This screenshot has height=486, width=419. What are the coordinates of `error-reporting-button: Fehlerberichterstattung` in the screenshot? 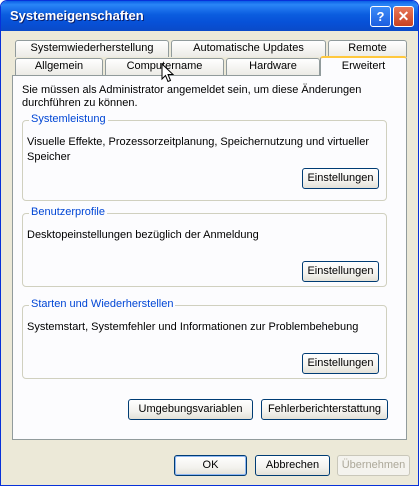 It's located at (324, 409).